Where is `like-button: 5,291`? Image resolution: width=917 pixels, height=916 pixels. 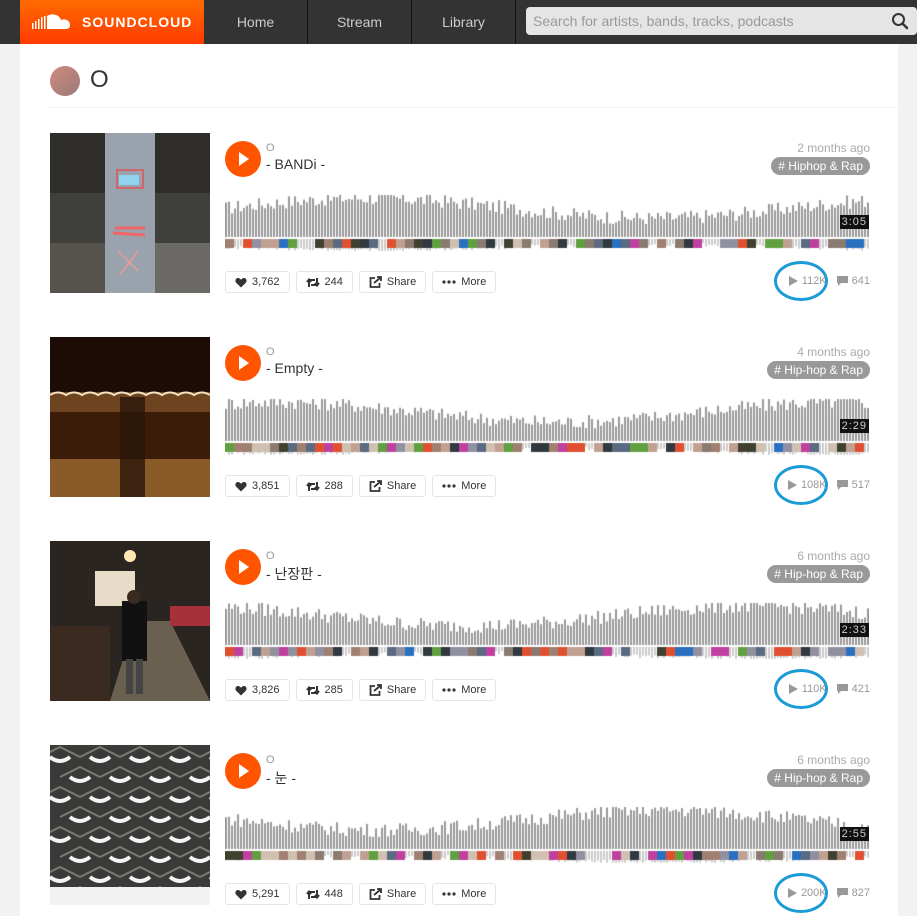
like-button: 5,291 is located at coordinates (257, 894).